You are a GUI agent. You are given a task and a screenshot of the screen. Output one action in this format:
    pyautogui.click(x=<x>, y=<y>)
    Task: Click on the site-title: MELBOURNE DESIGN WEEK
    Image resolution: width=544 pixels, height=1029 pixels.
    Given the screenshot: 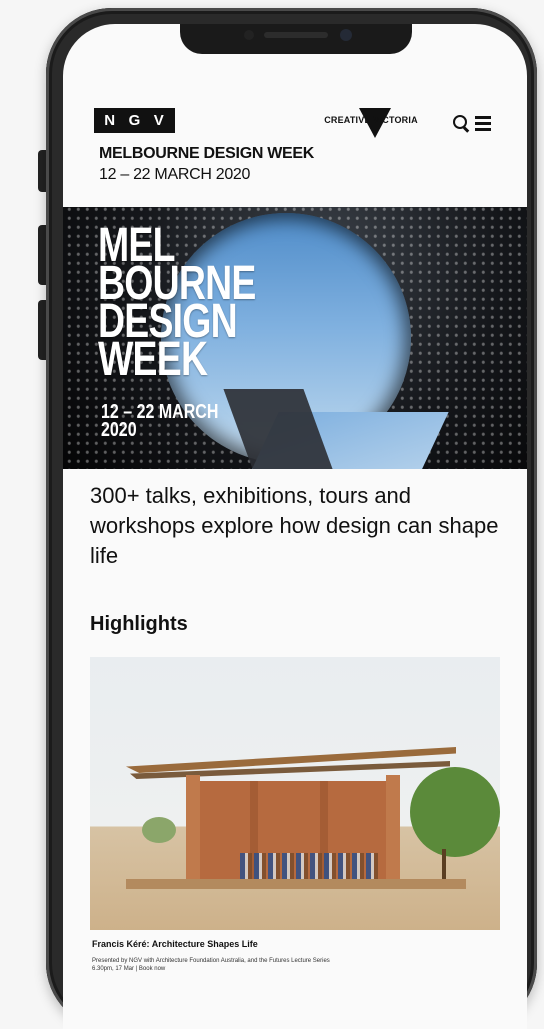 What is the action you would take?
    pyautogui.click(x=207, y=153)
    